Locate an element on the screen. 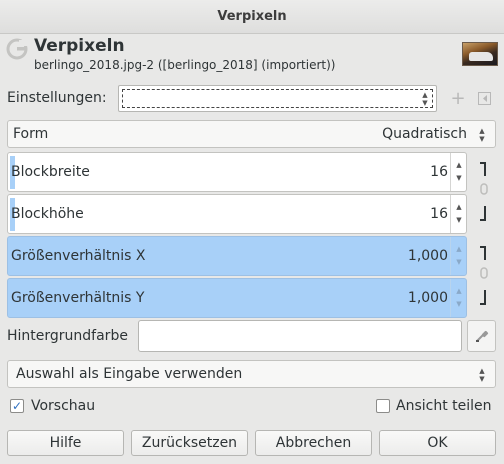  selection-input-value: Auswahl als Eingabe verwenden is located at coordinates (129, 374).